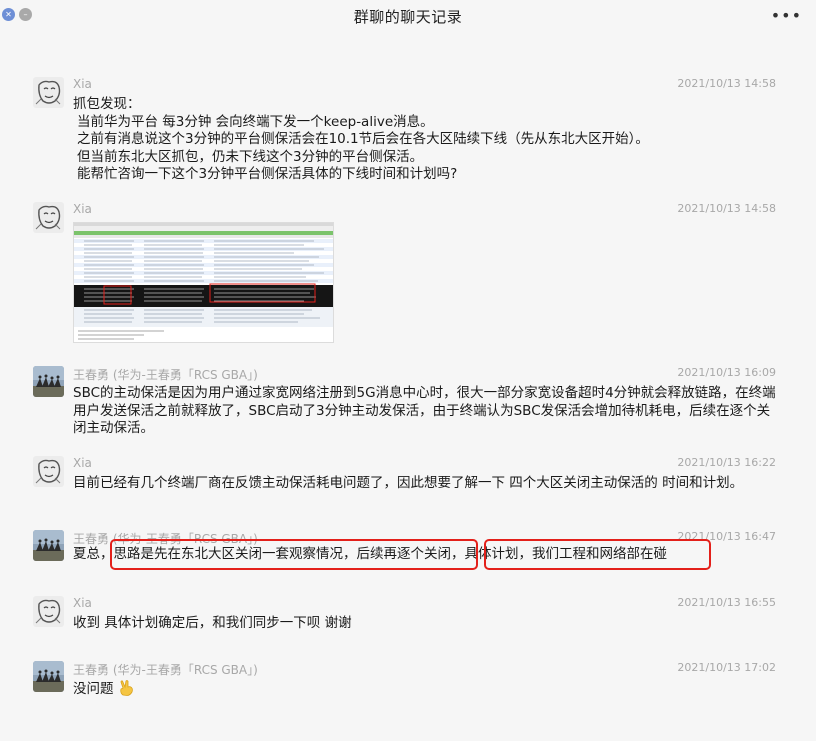 The image size is (816, 741). I want to click on window-controls: ✕ –, so click(17, 14).